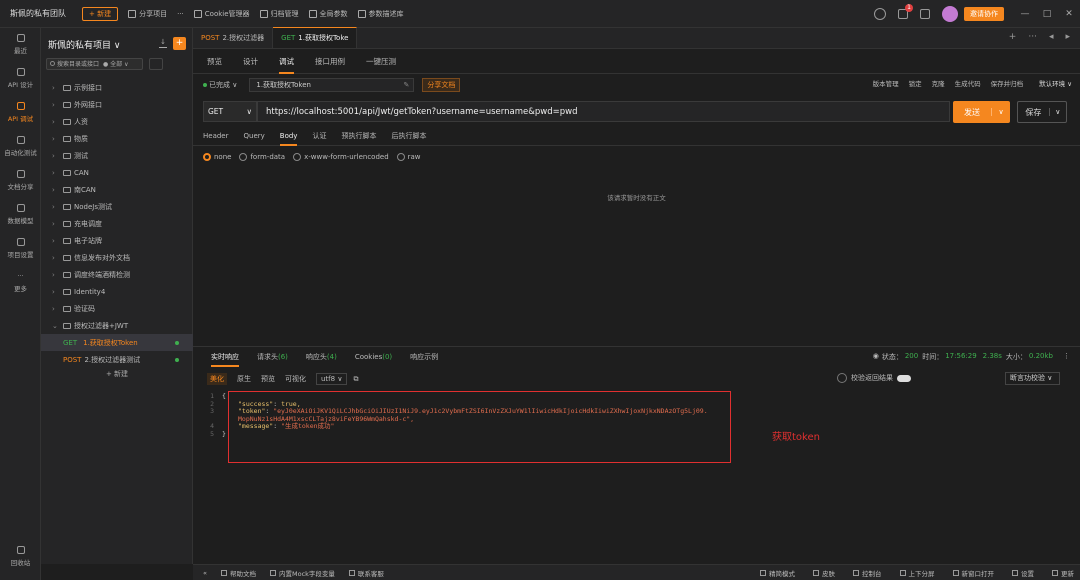 This screenshot has height=580, width=1080. Describe the element at coordinates (332, 379) in the screenshot. I see `encoding-select: utf8 ∨` at that location.